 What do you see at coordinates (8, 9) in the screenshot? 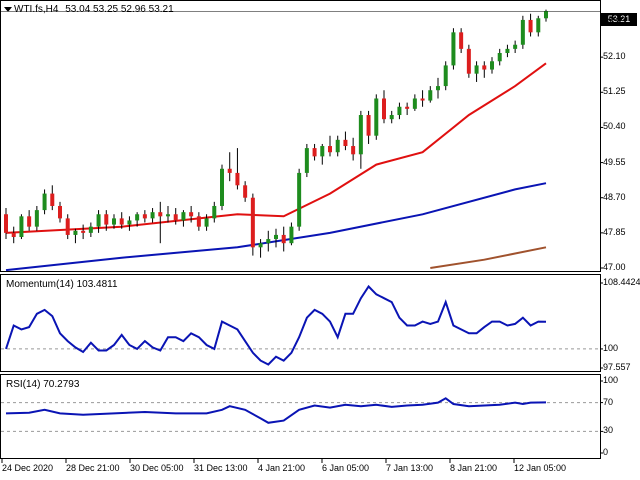
I see `triangle-down-icon` at bounding box center [8, 9].